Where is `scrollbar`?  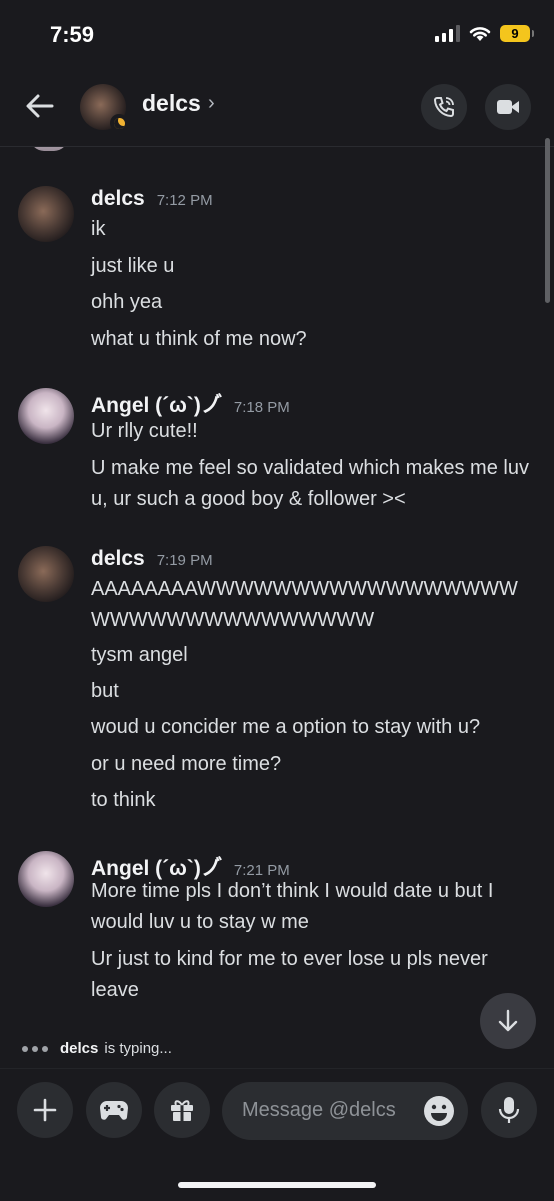 scrollbar is located at coordinates (547, 220).